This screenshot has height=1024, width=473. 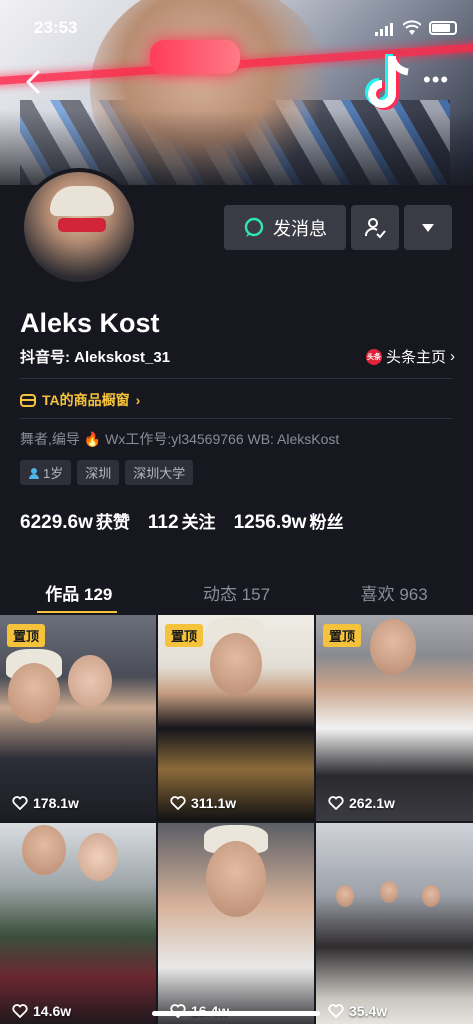 I want to click on like-count-value: 311.1w, so click(x=214, y=803).